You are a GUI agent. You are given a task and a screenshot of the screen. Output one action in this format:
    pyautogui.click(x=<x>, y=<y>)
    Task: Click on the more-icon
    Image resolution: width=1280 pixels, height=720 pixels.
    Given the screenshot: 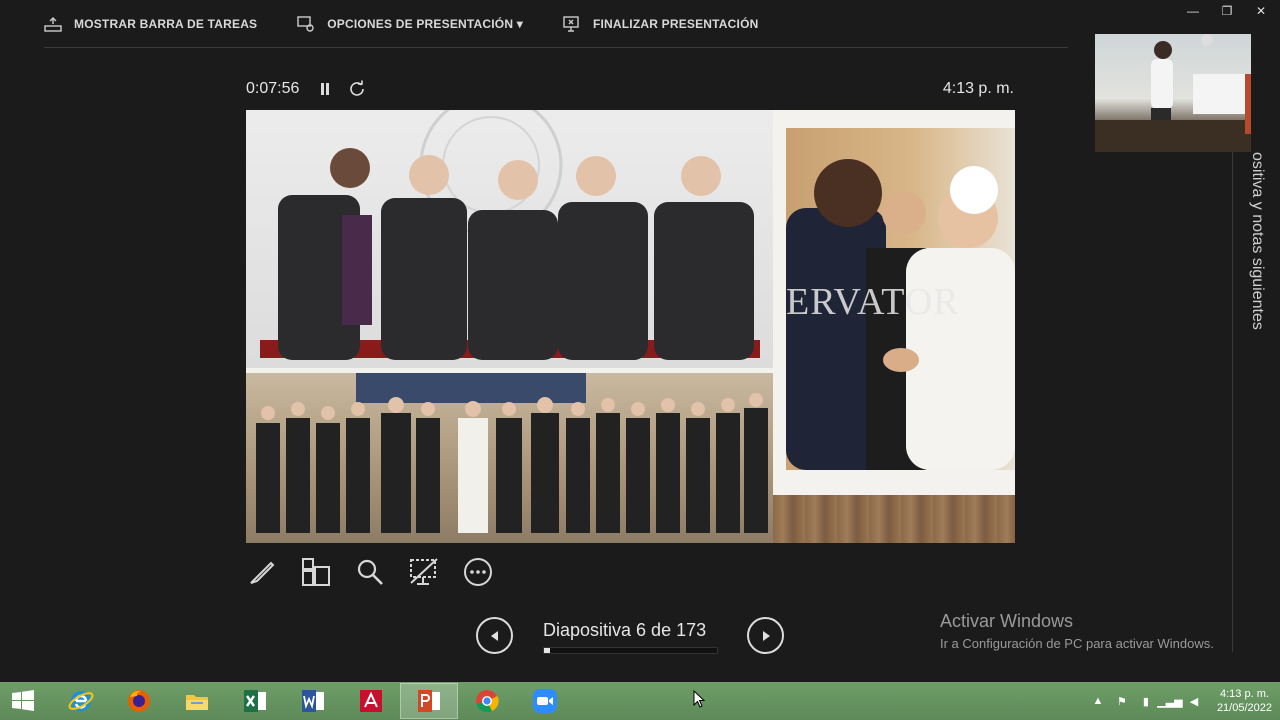 What is the action you would take?
    pyautogui.click(x=478, y=572)
    